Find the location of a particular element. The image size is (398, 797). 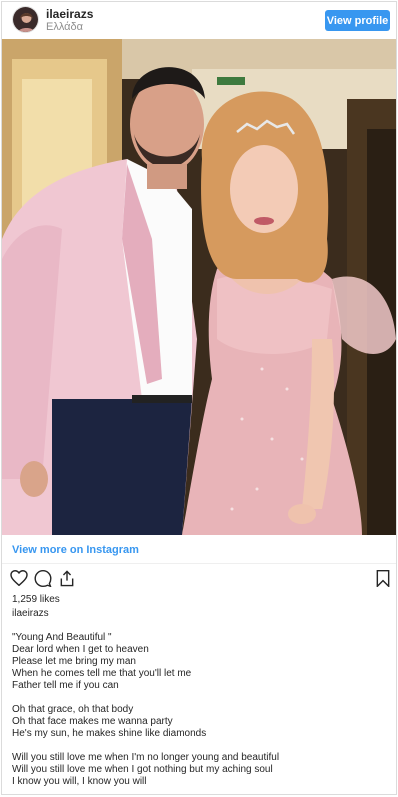

header-location: Ελλάδα is located at coordinates (69, 27).